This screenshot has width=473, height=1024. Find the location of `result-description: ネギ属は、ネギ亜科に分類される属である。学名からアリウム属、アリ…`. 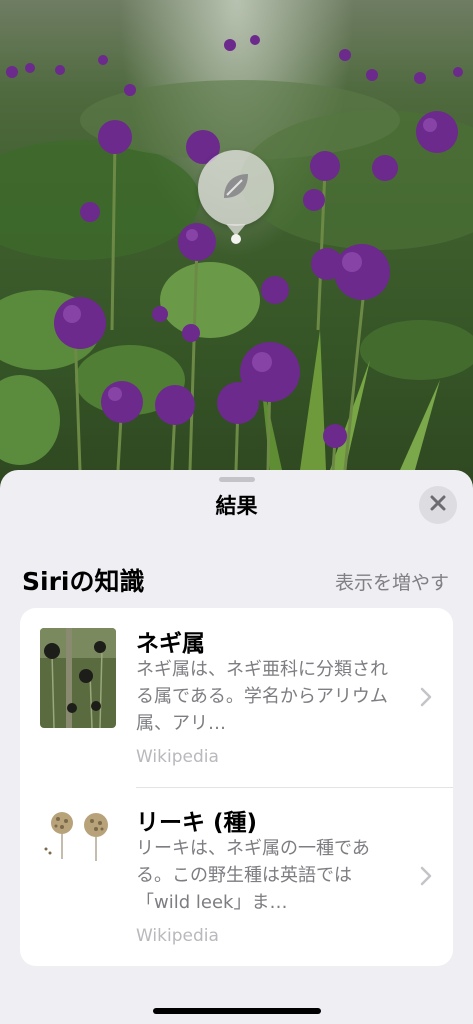

result-description: ネギ属は、ネギ亜科に分類される属である。学名からアリウム属、アリ… is located at coordinates (262, 696).